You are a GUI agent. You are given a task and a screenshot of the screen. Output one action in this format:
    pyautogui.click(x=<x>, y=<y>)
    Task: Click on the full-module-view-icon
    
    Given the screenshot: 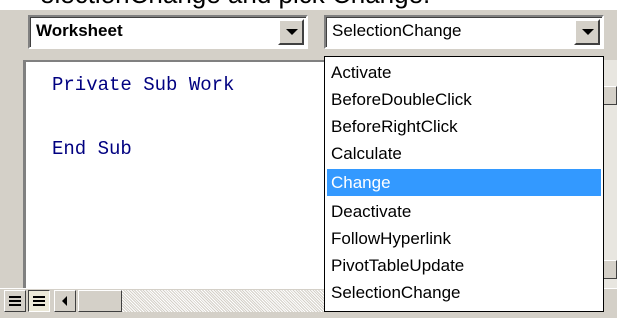 What is the action you would take?
    pyautogui.click(x=39, y=301)
    